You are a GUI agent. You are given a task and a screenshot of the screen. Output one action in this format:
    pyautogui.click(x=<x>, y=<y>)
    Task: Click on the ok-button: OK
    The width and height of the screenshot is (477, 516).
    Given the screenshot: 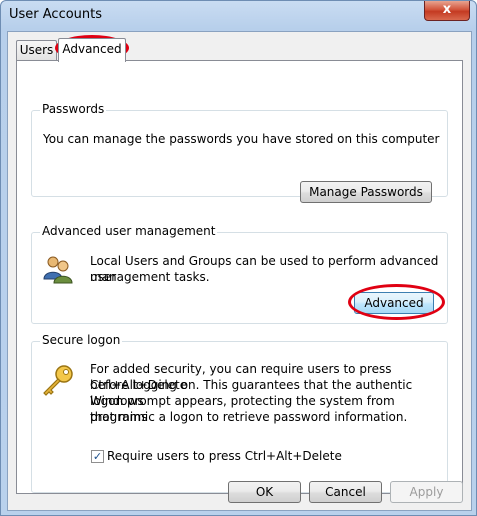 What is the action you would take?
    pyautogui.click(x=264, y=492)
    